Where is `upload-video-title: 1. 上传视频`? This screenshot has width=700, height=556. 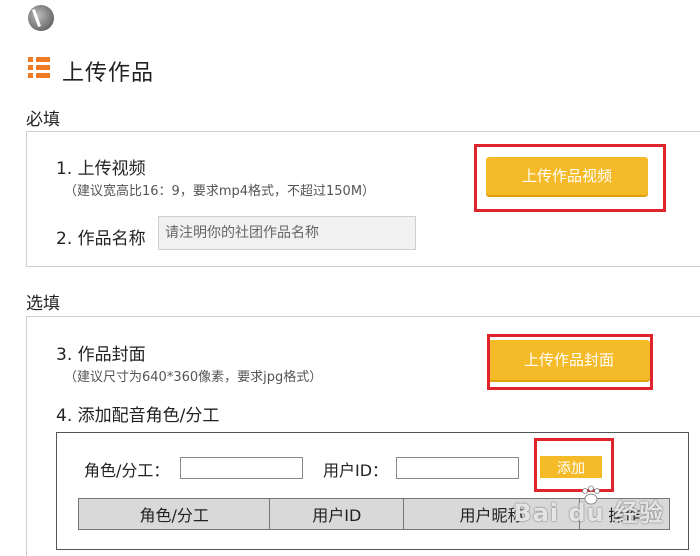
upload-video-title: 1. 上传视频 is located at coordinates (101, 169).